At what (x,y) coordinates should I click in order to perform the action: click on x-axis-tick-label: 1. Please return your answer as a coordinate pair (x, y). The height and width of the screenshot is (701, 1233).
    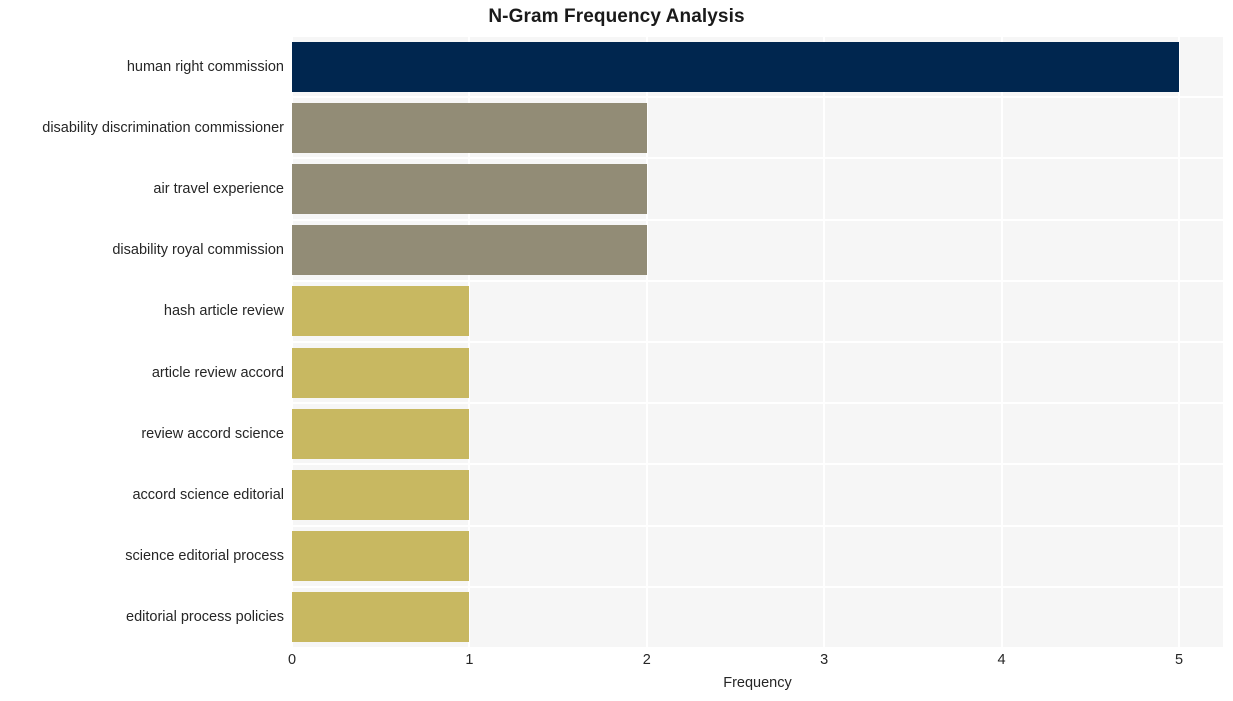
    Looking at the image, I should click on (469, 660).